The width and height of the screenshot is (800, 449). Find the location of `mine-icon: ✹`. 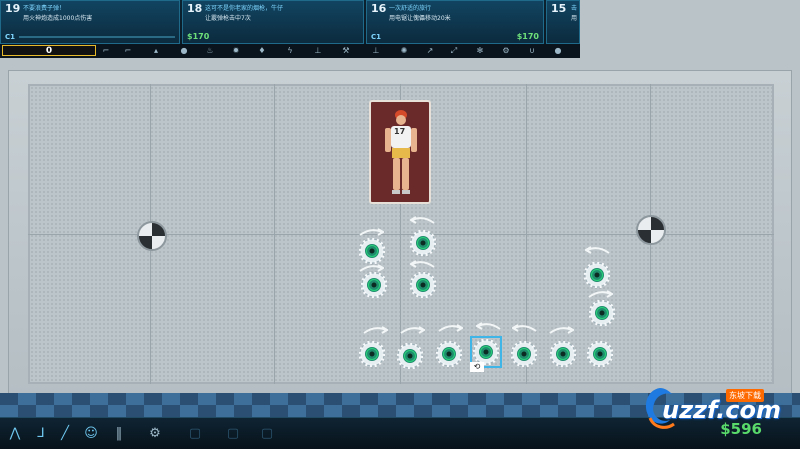

mine-icon: ✹ is located at coordinates (236, 51).